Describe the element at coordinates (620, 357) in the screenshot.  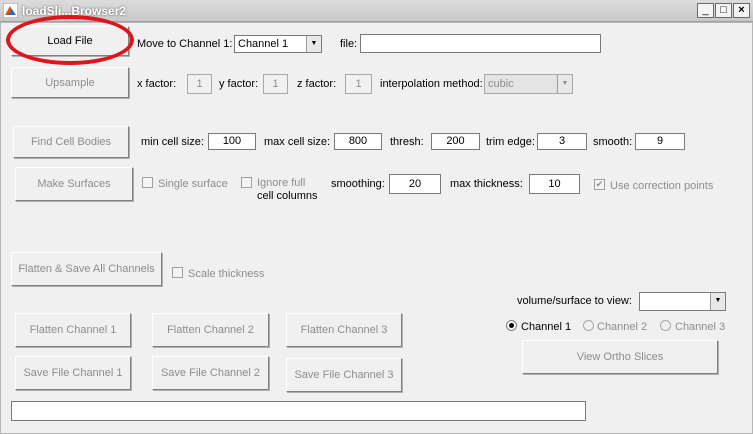
I see `view-ortho-slices-button: View Ortho Slices` at that location.